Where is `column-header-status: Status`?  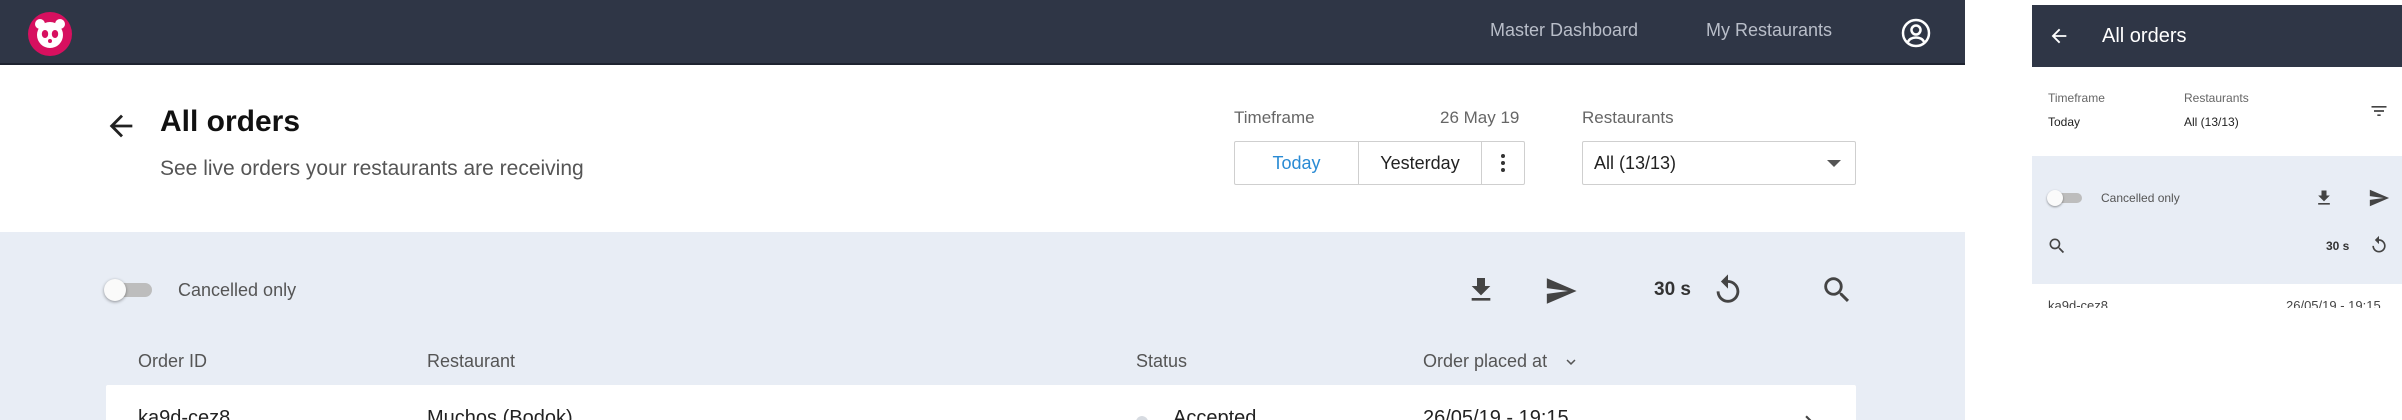 column-header-status: Status is located at coordinates (1161, 361).